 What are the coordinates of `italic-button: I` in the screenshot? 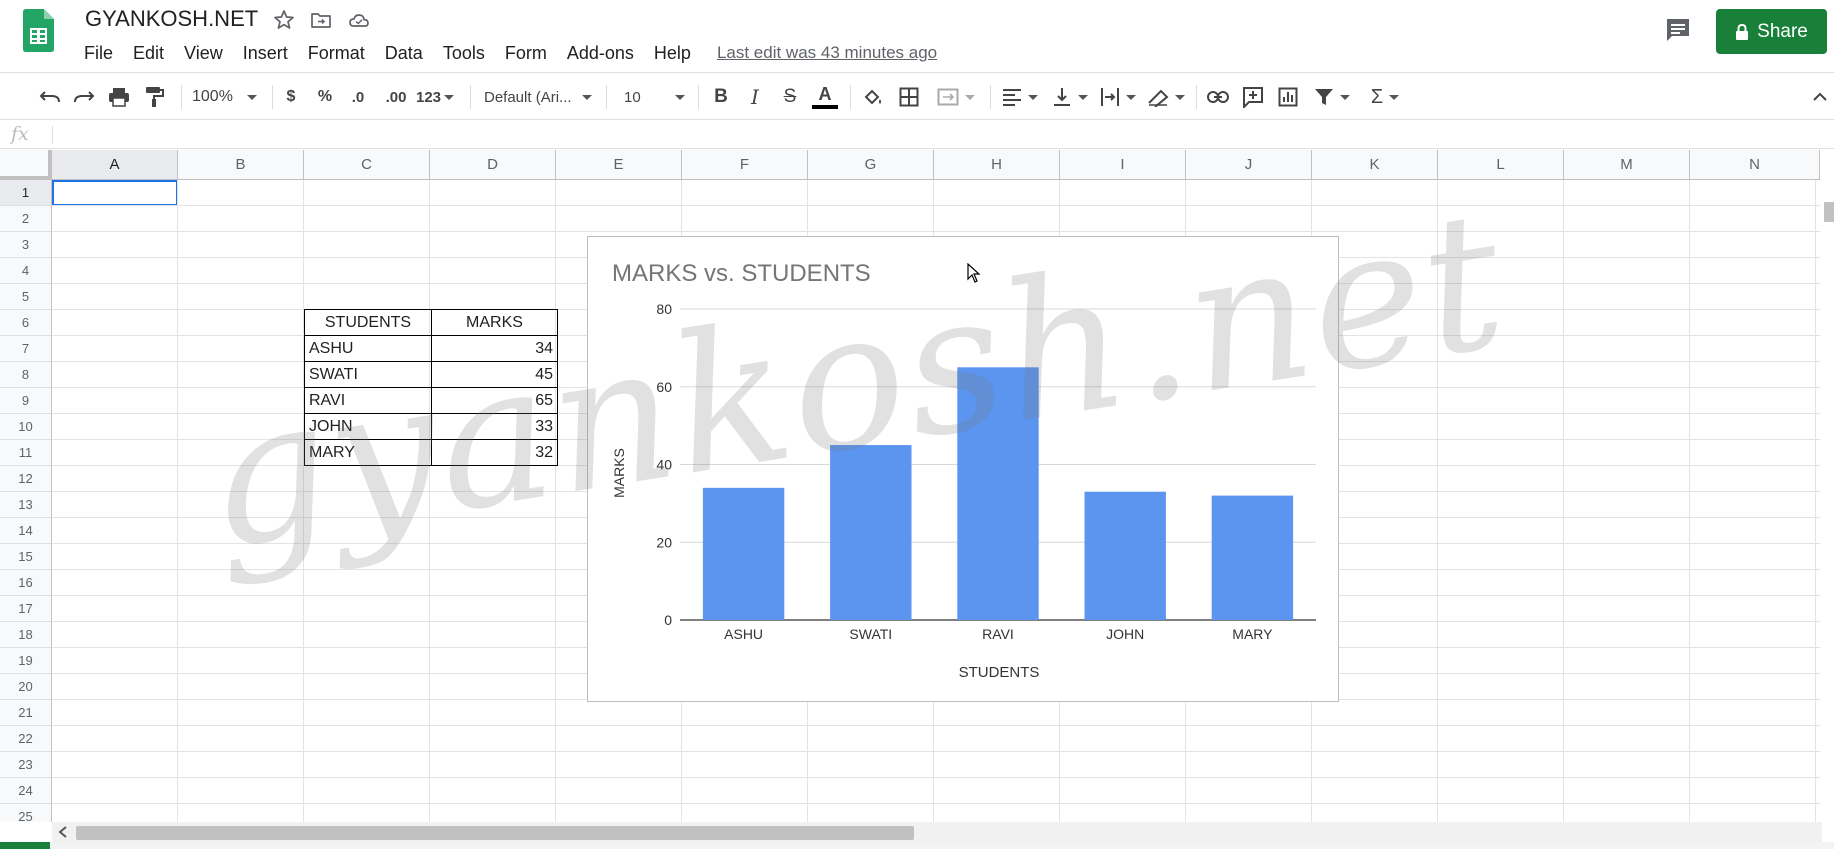 It's located at (755, 97).